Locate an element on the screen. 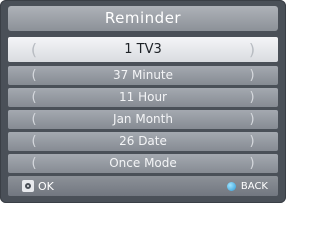 The width and height of the screenshot is (320, 240). channel-value: 1 TV3 is located at coordinates (143, 49).